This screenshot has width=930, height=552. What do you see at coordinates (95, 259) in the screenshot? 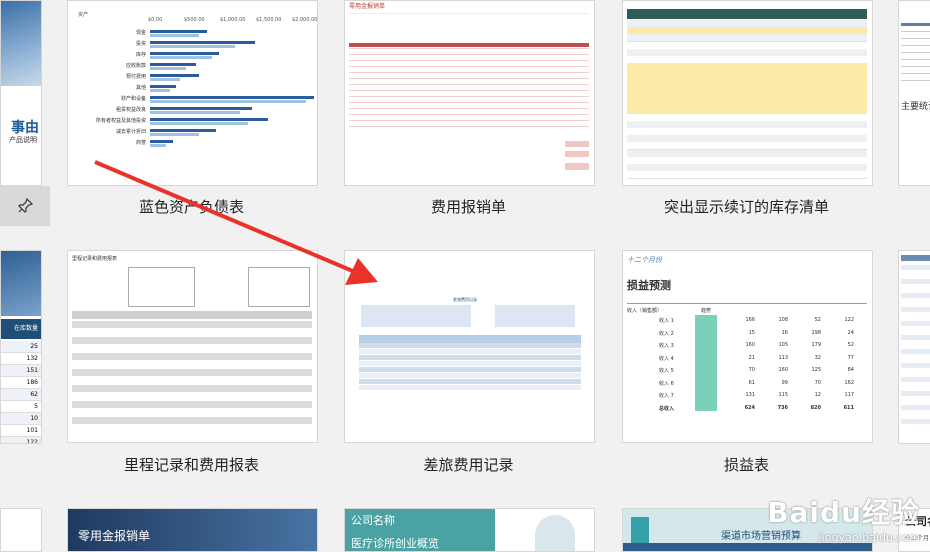
I see `mileage-title: 里程记录和费用报表` at bounding box center [95, 259].